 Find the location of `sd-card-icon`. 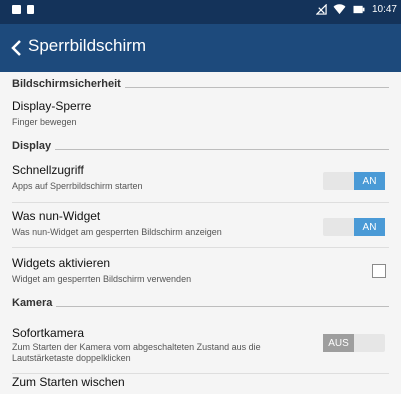

sd-card-icon is located at coordinates (30, 9).